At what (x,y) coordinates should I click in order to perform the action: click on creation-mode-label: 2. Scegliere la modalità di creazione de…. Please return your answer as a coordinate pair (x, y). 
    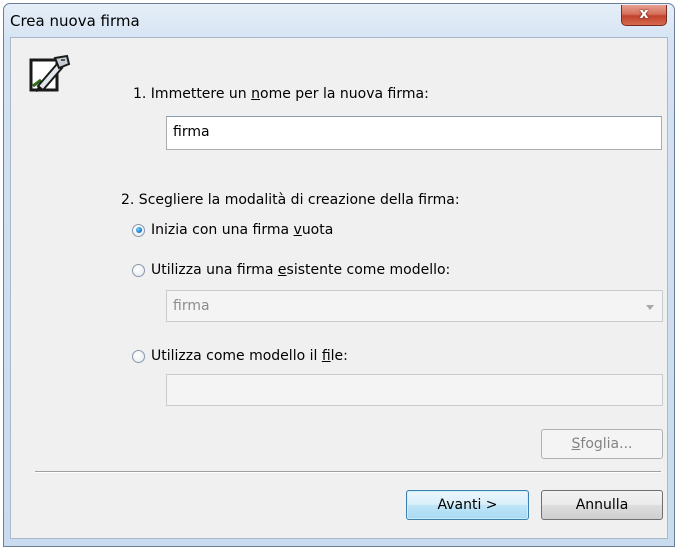
    Looking at the image, I should click on (290, 200).